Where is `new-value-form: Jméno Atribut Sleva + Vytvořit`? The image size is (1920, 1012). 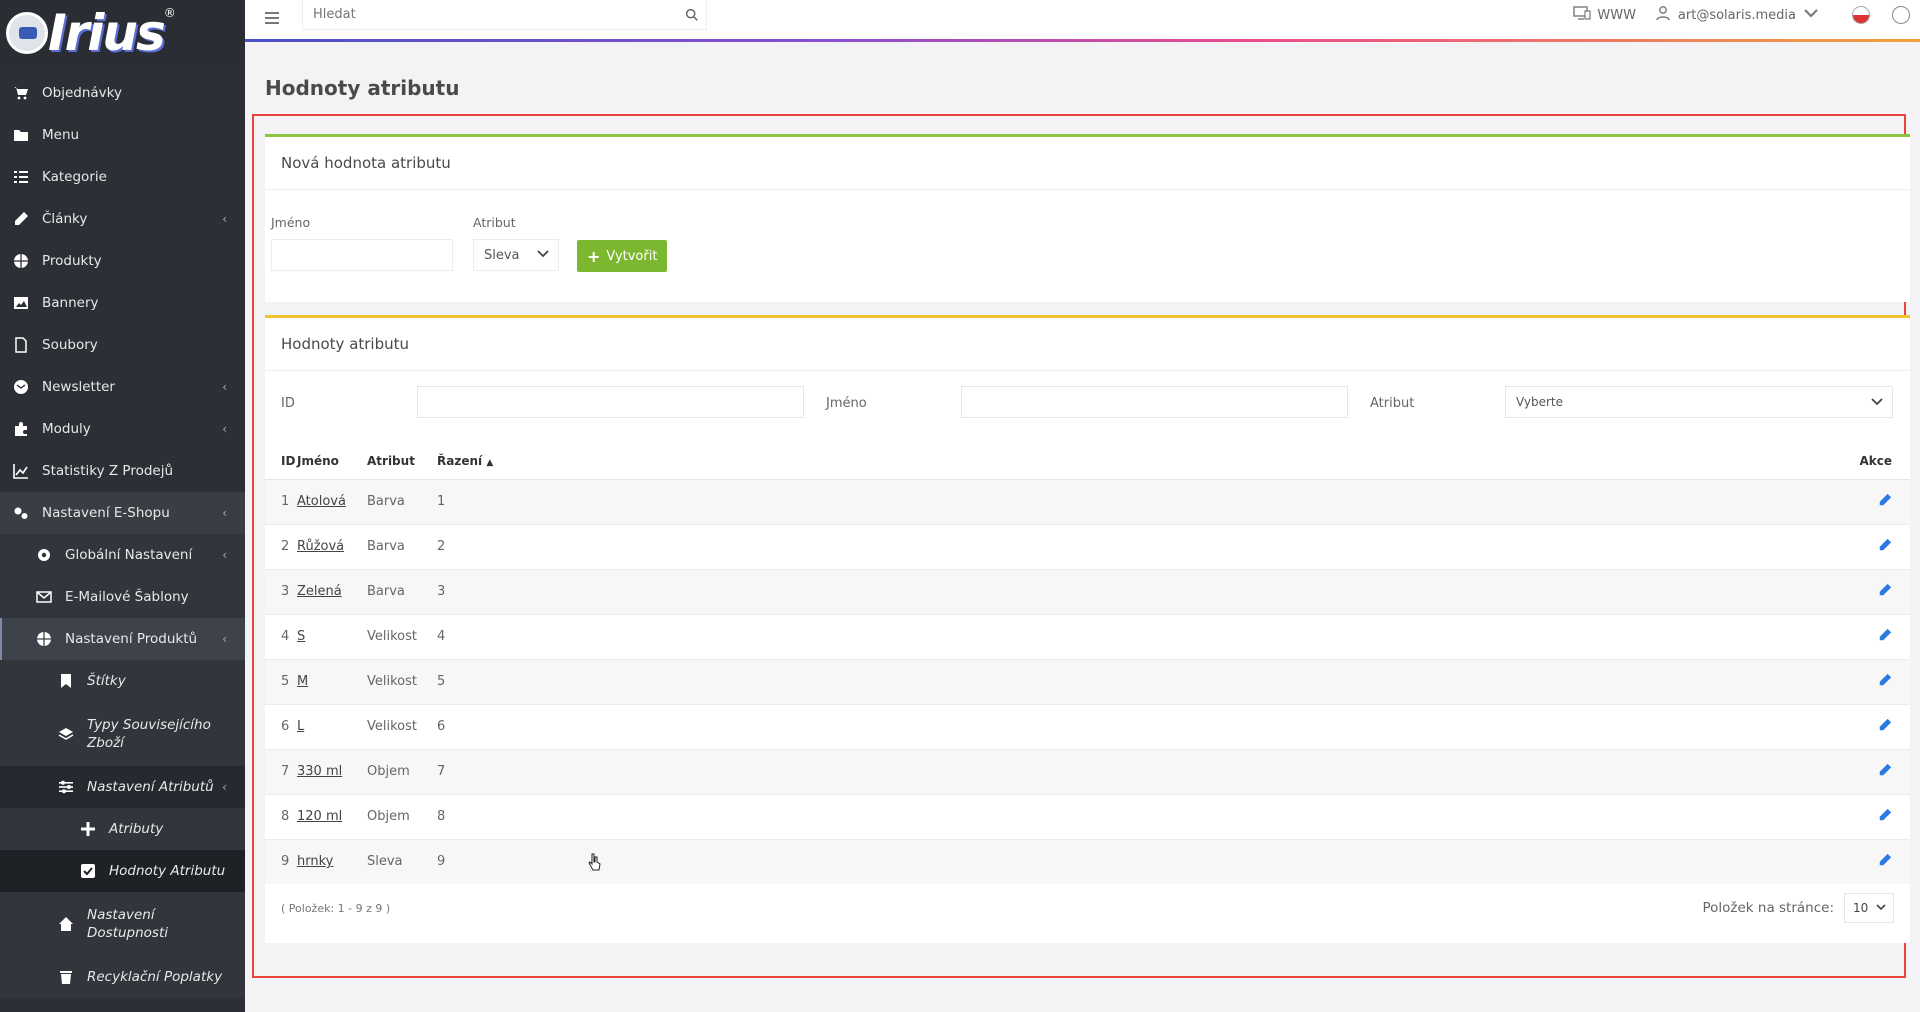 new-value-form: Jméno Atribut Sleva + Vytvořit is located at coordinates (469, 243).